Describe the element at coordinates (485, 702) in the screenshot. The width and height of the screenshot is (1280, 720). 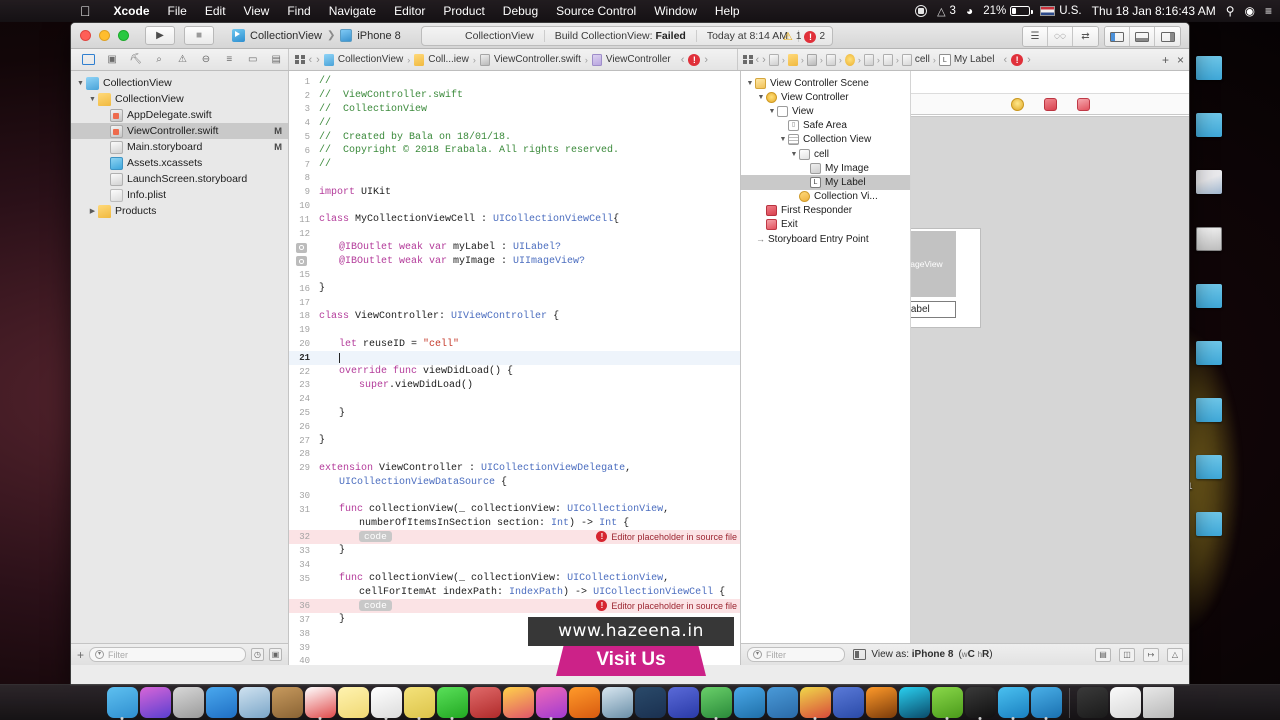
I see `dock-photo-booth-icon` at that location.